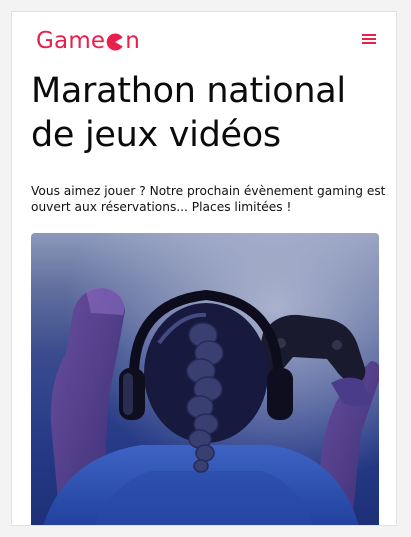 This screenshot has width=411, height=537. Describe the element at coordinates (156, 135) in the screenshot. I see `page-title-line-2: de jeux vidéos` at that location.